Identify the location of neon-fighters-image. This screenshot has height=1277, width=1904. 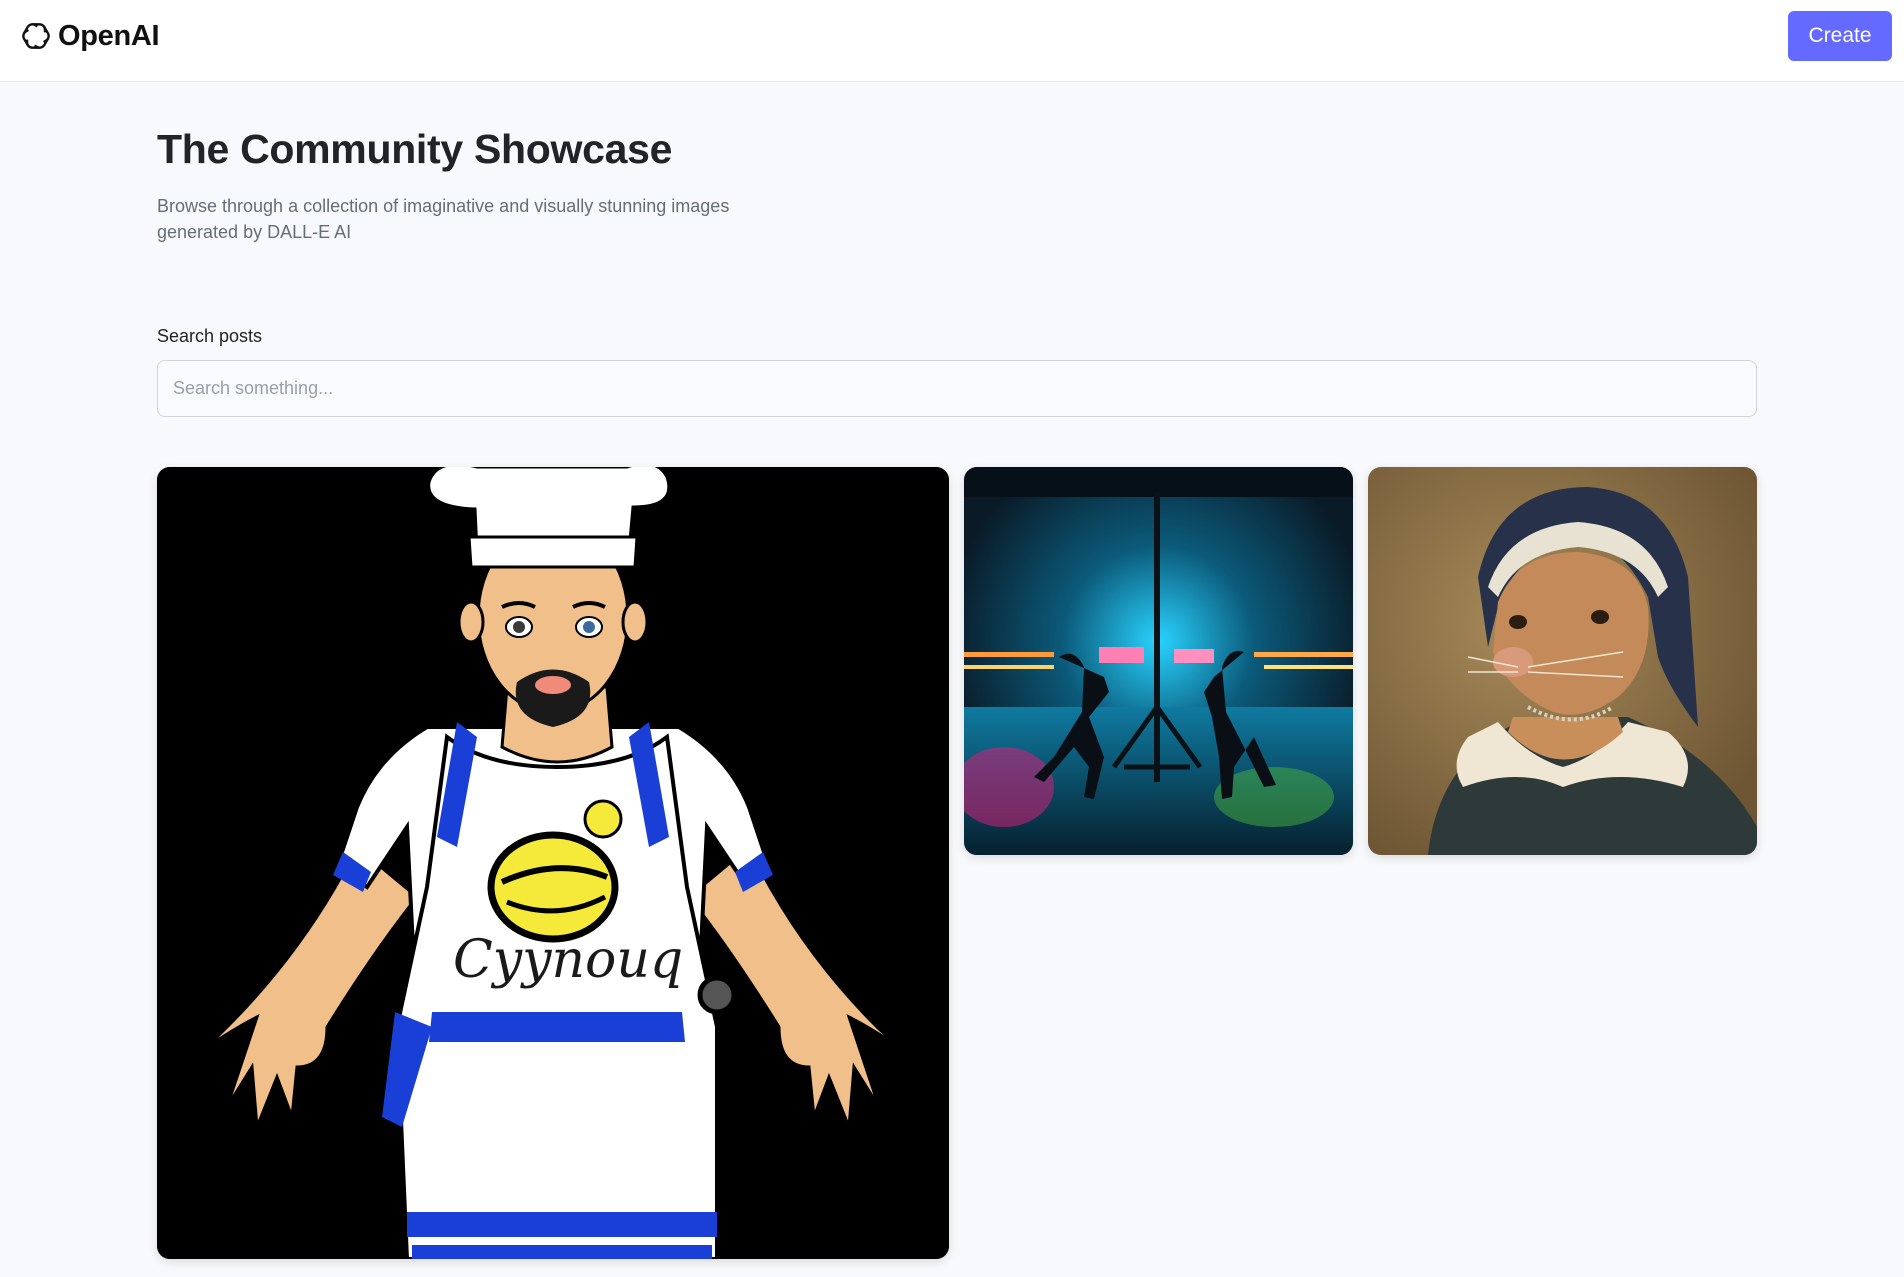
(1158, 661).